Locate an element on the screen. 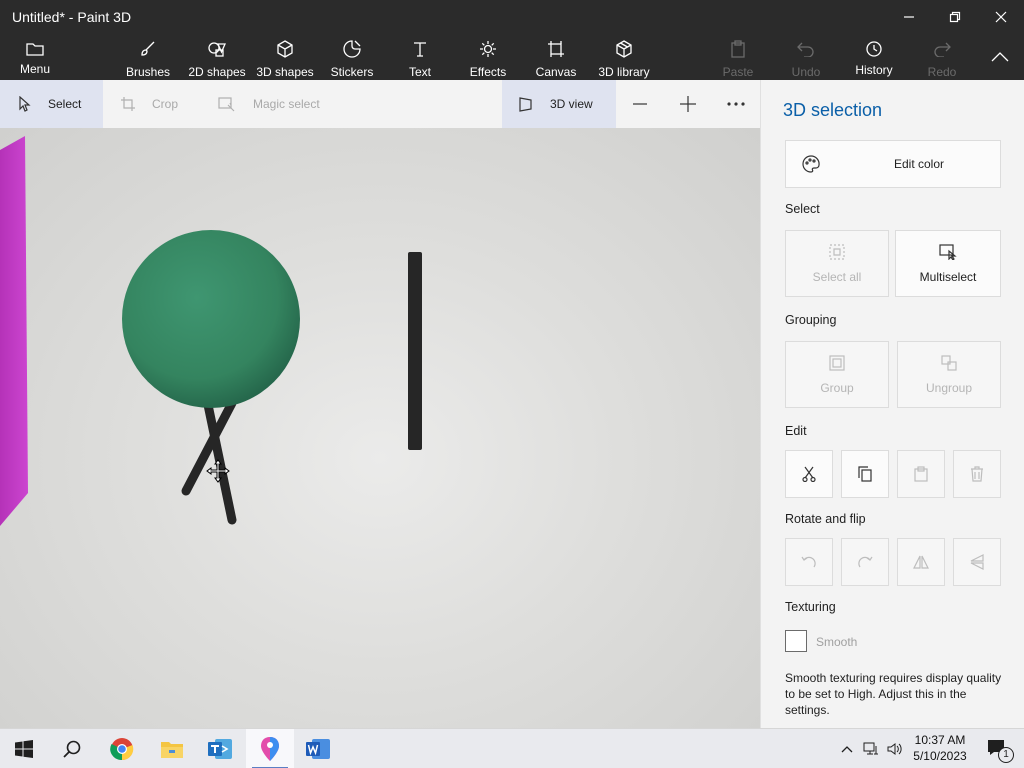  flip-horizontal-button is located at coordinates (921, 562).